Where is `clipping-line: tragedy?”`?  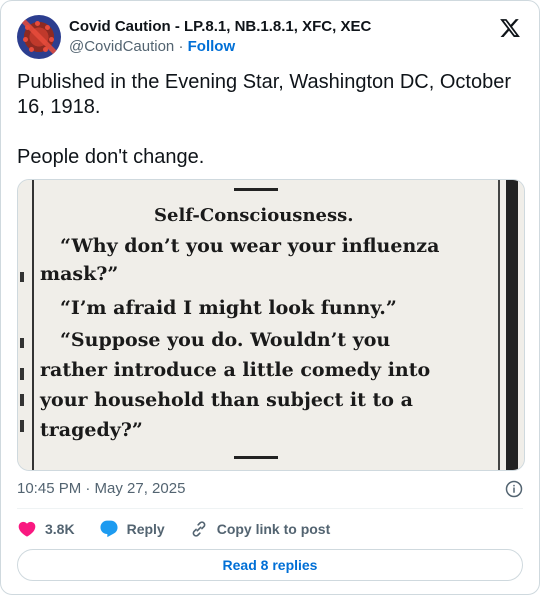
clipping-line: tragedy?” is located at coordinates (91, 430).